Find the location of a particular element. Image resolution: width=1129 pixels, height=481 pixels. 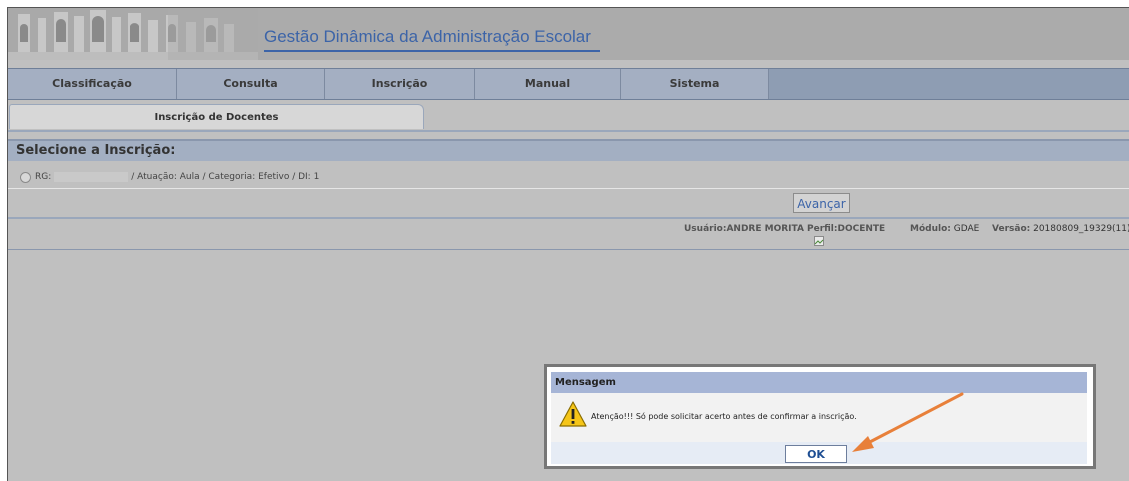

module-value: GDAE is located at coordinates (966, 229).